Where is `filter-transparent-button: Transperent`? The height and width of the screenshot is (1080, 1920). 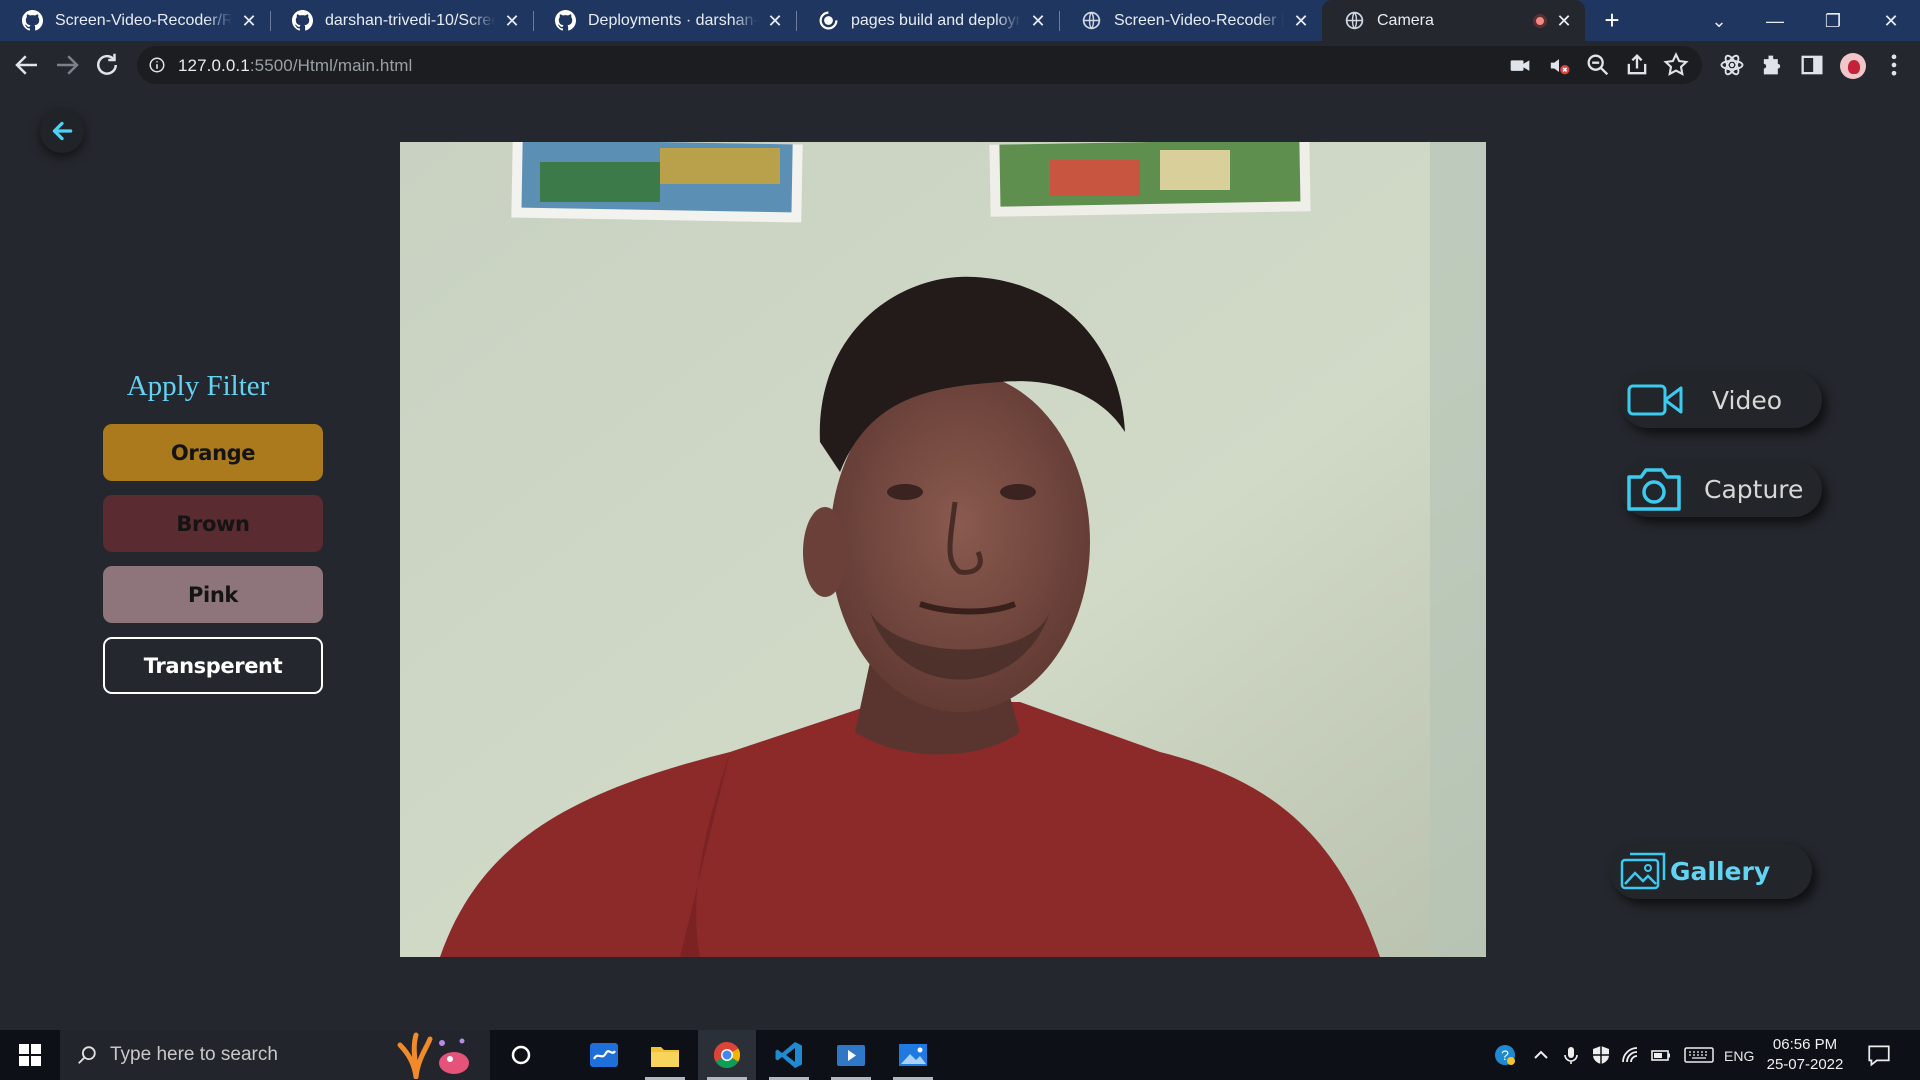
filter-transparent-button: Transperent is located at coordinates (213, 665).